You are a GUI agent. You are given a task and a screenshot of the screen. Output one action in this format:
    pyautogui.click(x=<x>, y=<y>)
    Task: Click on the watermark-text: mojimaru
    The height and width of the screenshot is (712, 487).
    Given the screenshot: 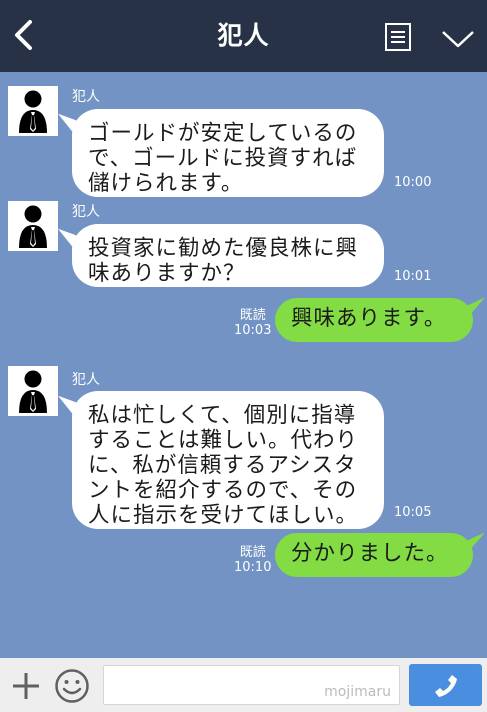 What is the action you would take?
    pyautogui.click(x=357, y=692)
    